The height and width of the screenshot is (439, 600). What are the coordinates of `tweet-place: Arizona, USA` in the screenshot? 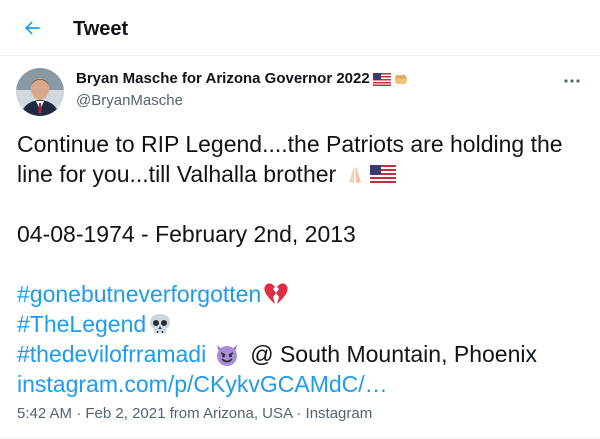 It's located at (247, 413).